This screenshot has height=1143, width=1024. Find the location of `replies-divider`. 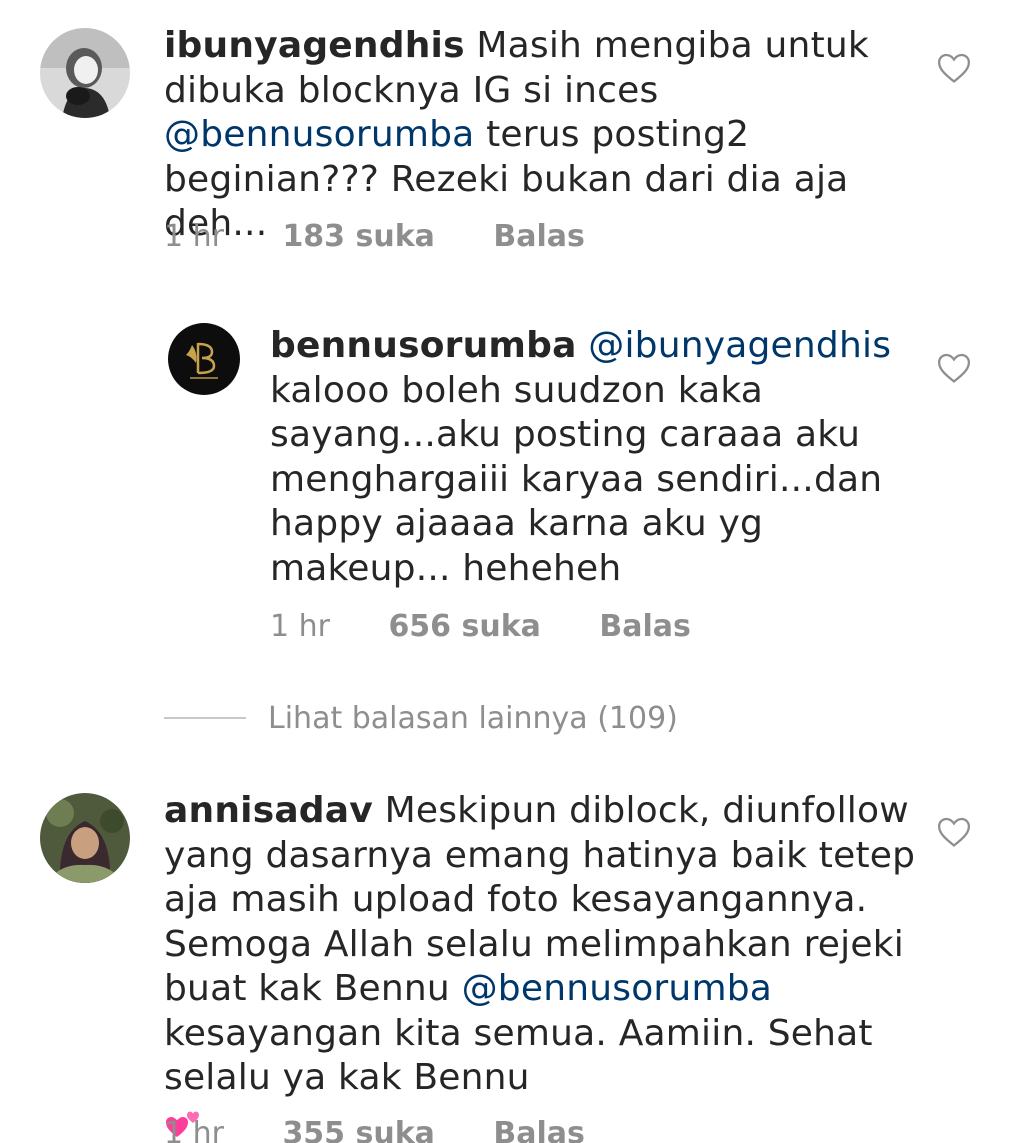

replies-divider is located at coordinates (205, 718).